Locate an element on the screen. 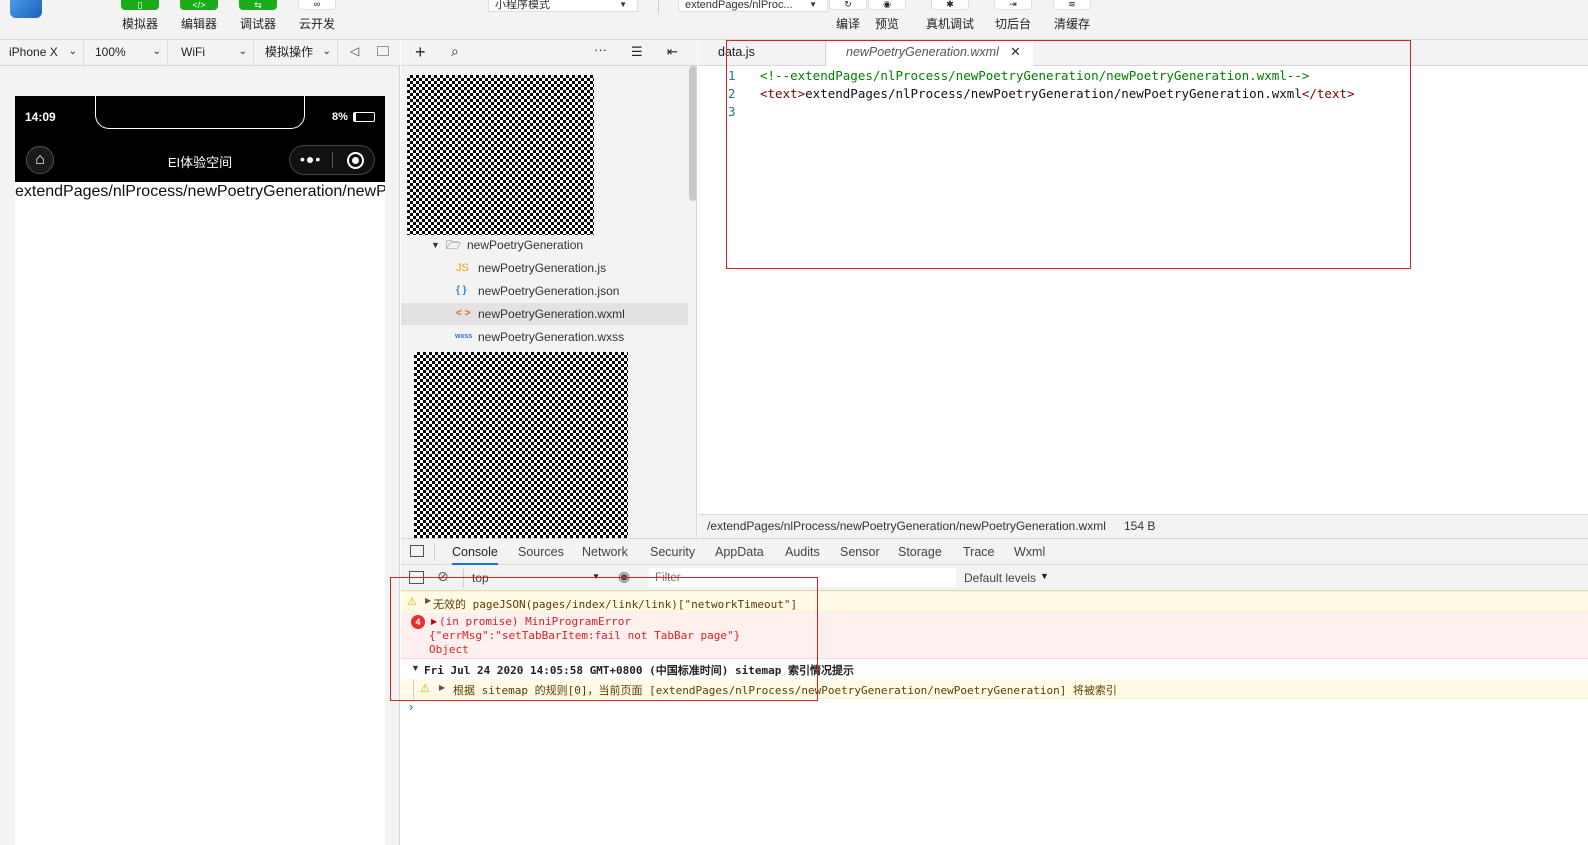 The image size is (1588, 845). tab-sources: Sources is located at coordinates (541, 552).